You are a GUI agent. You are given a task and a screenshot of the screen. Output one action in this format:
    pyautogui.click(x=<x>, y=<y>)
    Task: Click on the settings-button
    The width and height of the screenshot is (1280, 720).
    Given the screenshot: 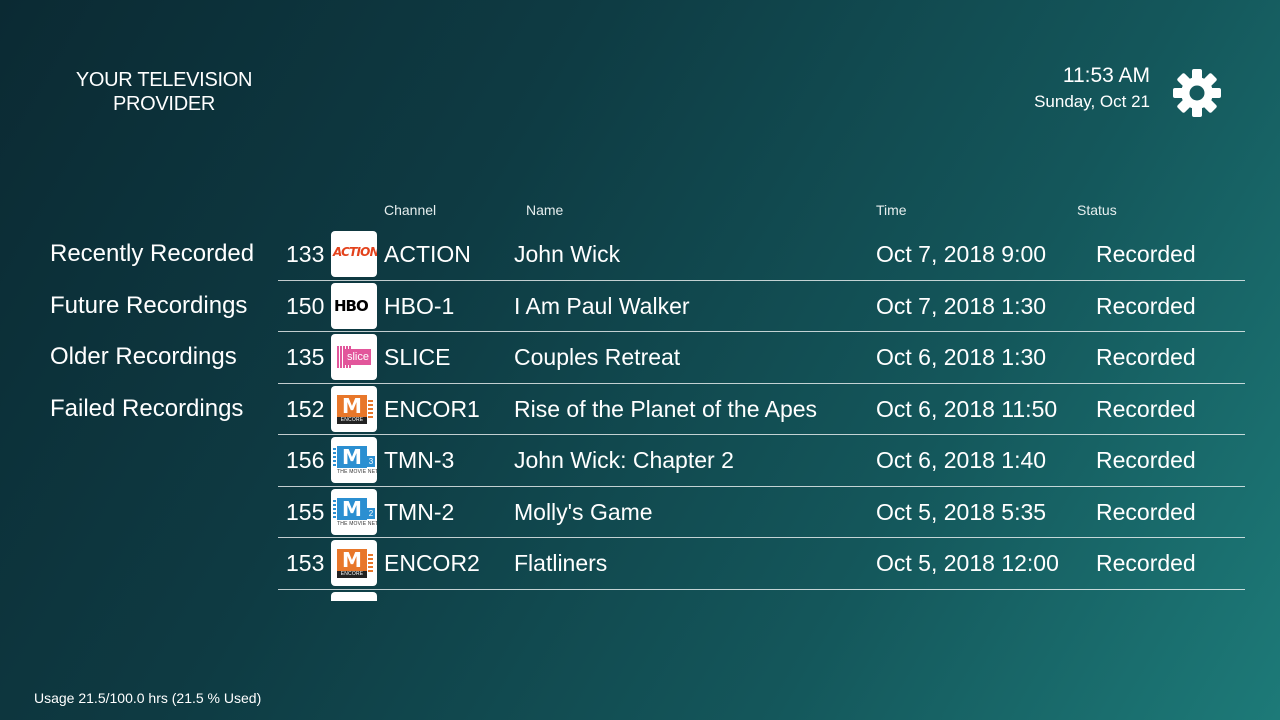 What is the action you would take?
    pyautogui.click(x=1197, y=93)
    